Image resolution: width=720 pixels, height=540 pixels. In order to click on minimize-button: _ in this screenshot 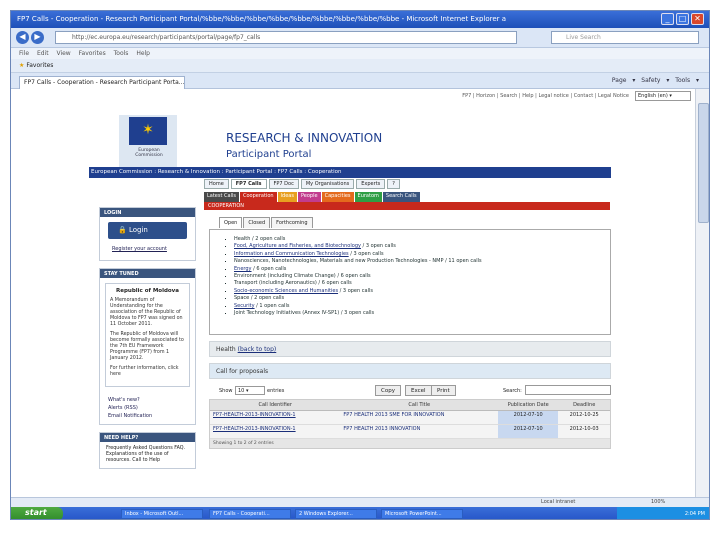, I will do `click(667, 19)`.